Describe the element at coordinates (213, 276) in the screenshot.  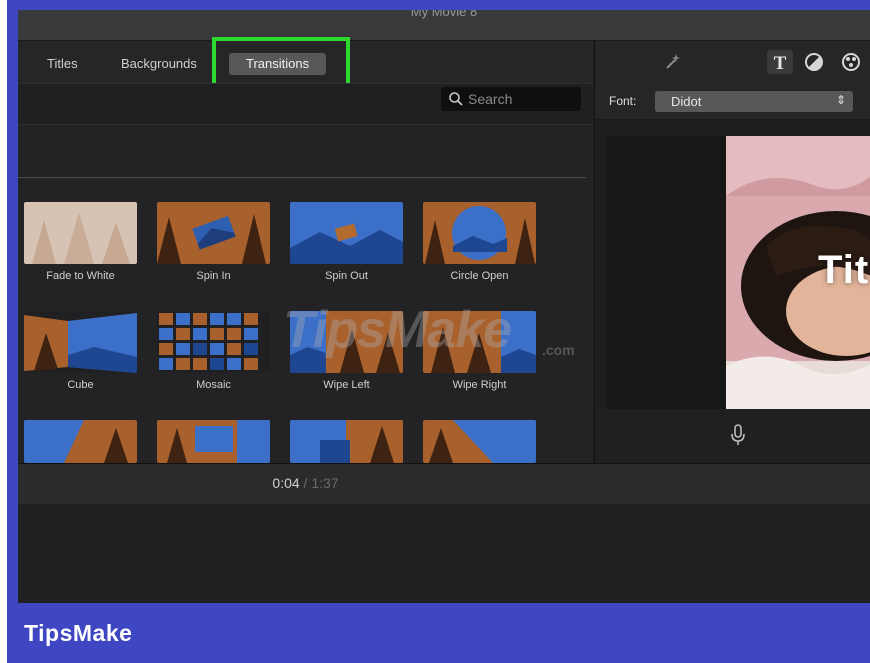
I see `transition-label: Spin In` at that location.